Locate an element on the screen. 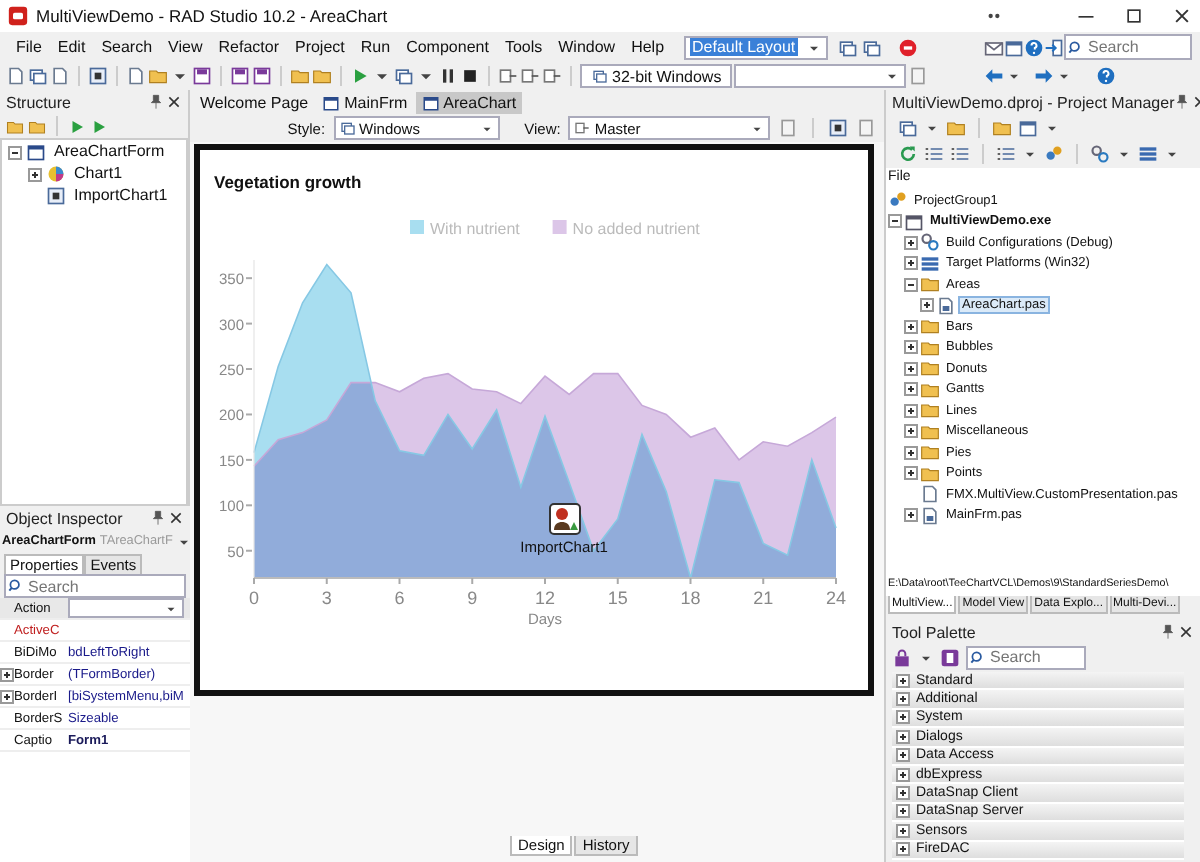  x-tick-label: 15 is located at coordinates (617, 598).